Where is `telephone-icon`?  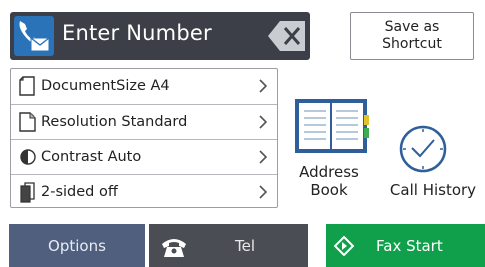
telephone-icon is located at coordinates (174, 247).